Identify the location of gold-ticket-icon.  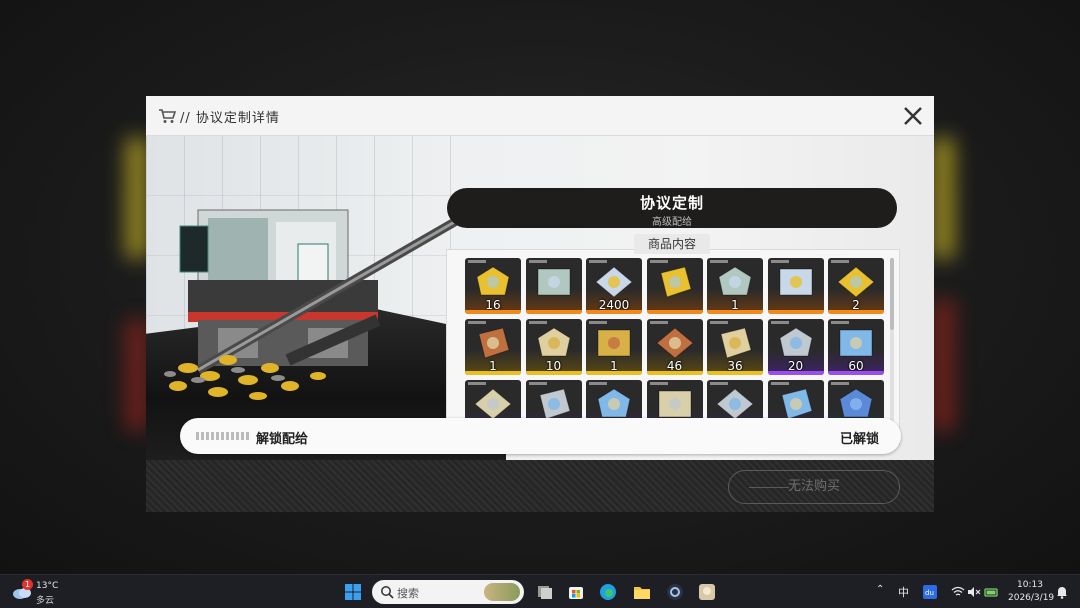
(674, 343).